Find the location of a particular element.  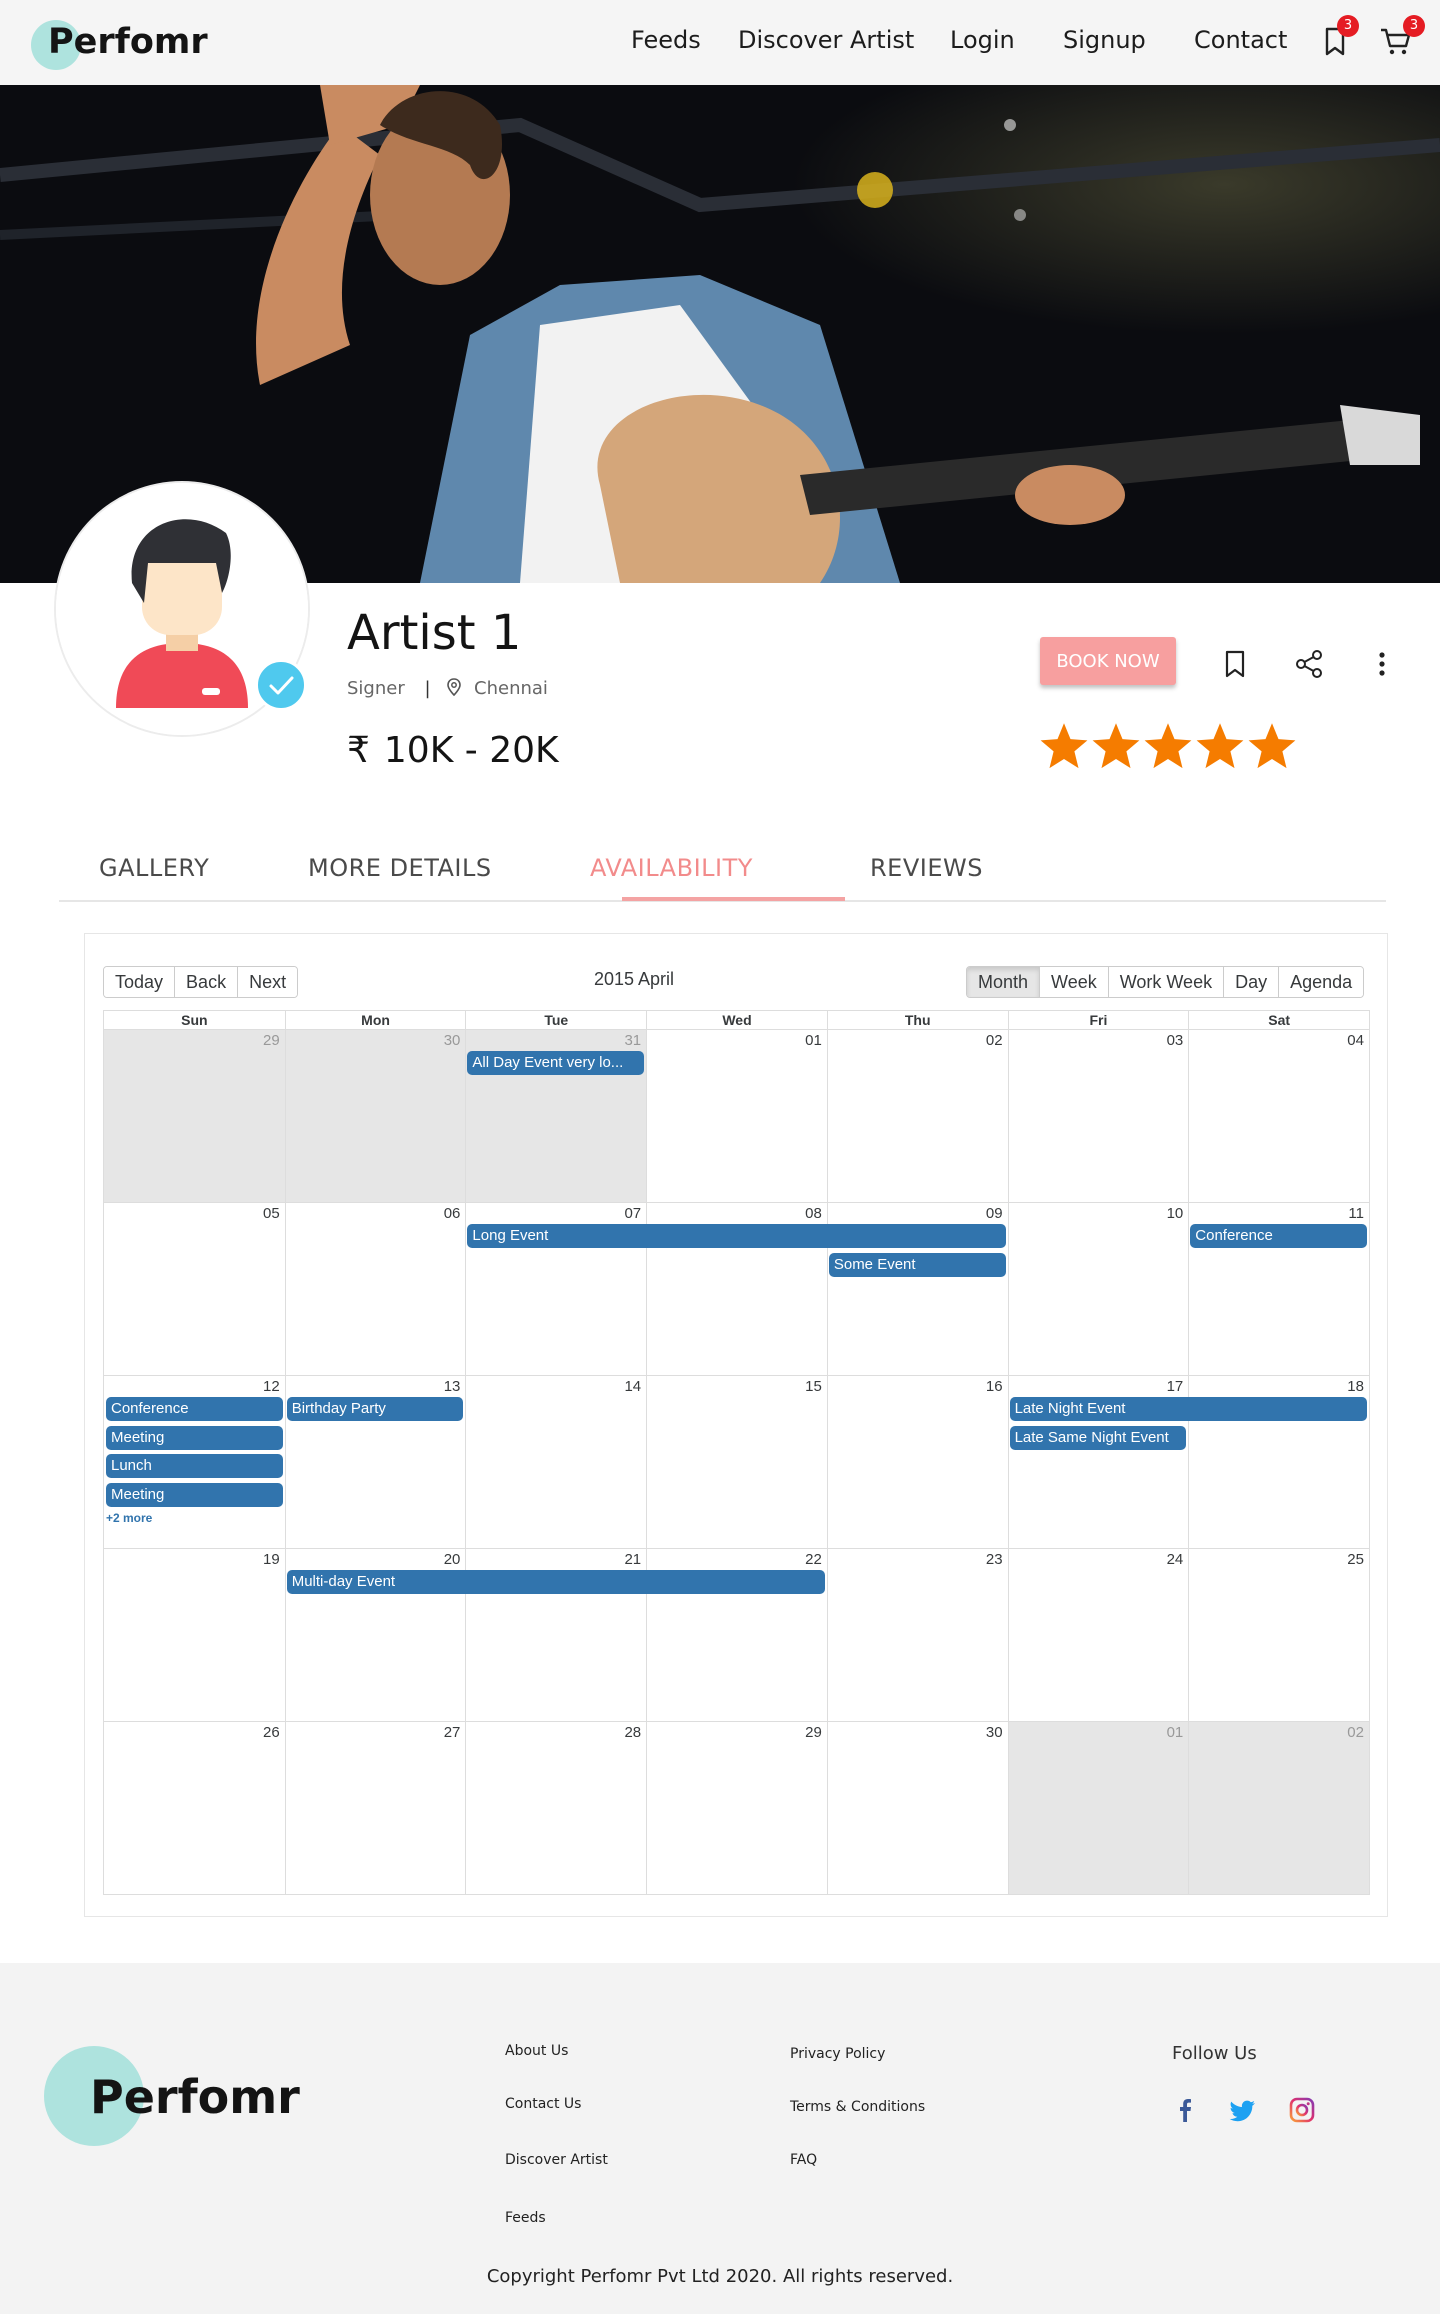

today-button: Today is located at coordinates (140, 982).